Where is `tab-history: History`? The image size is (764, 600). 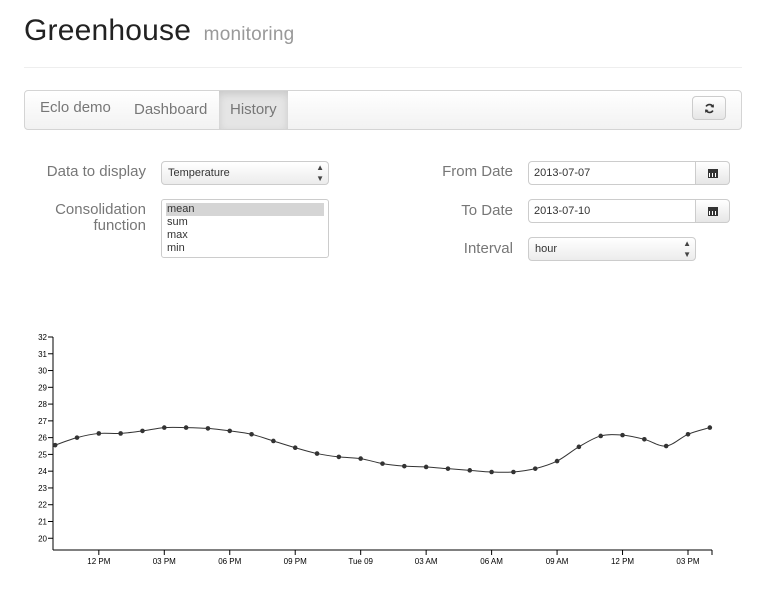
tab-history: History is located at coordinates (253, 110).